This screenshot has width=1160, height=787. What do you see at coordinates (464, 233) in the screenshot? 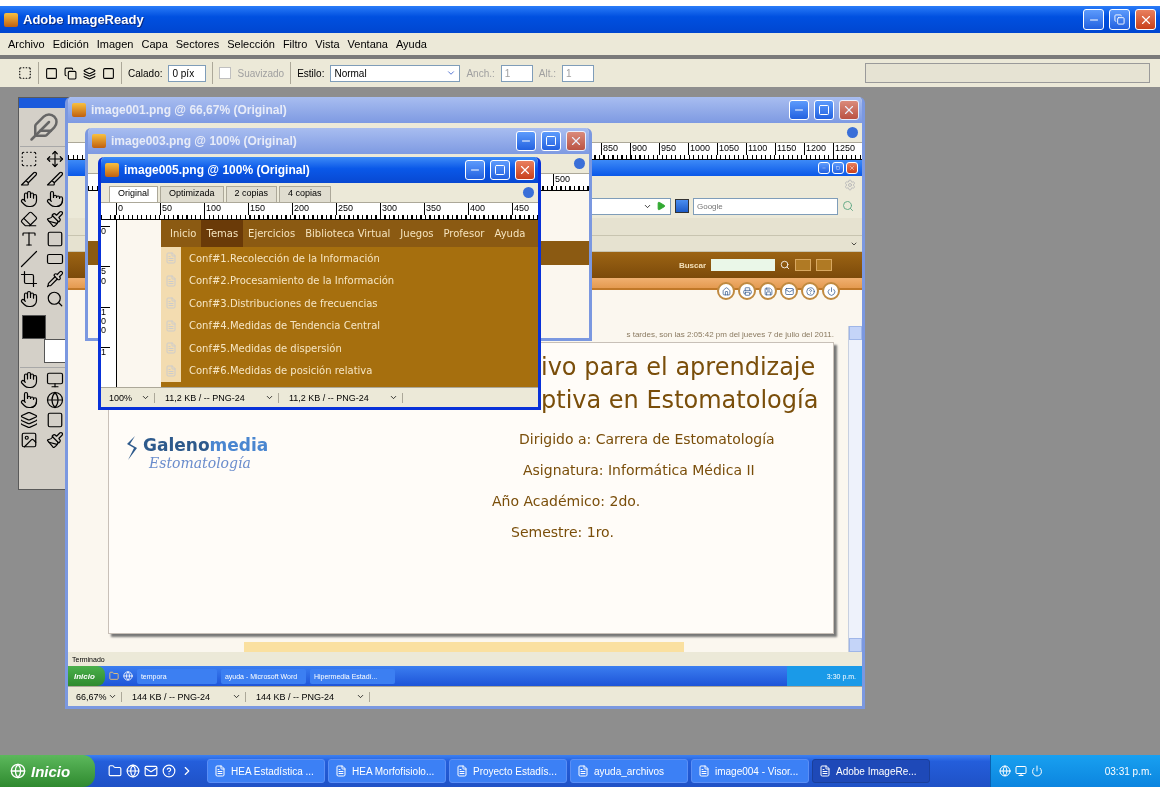
I see `nav-item: Profesor` at bounding box center [464, 233].